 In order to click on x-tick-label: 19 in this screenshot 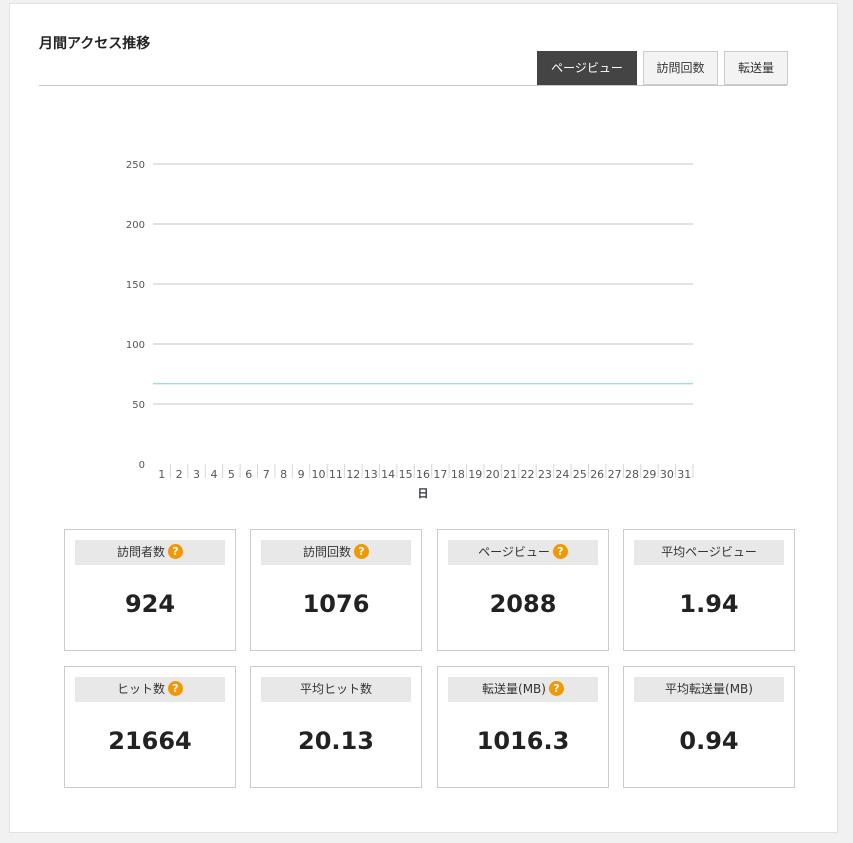, I will do `click(475, 474)`.